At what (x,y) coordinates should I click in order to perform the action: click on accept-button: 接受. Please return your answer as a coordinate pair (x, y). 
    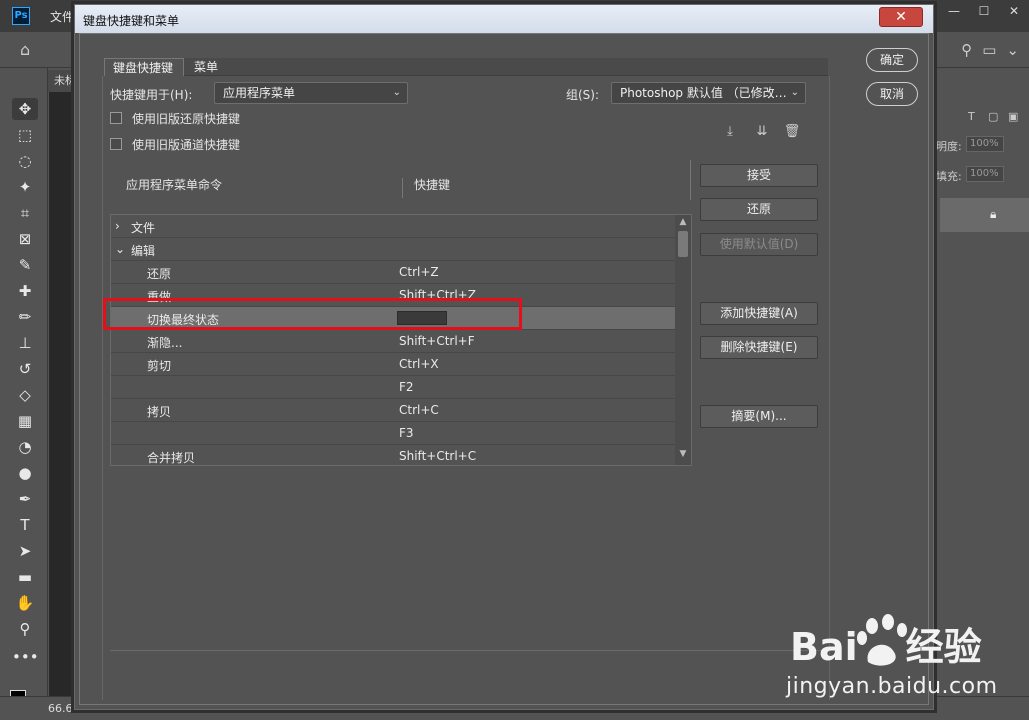
    Looking at the image, I should click on (759, 175).